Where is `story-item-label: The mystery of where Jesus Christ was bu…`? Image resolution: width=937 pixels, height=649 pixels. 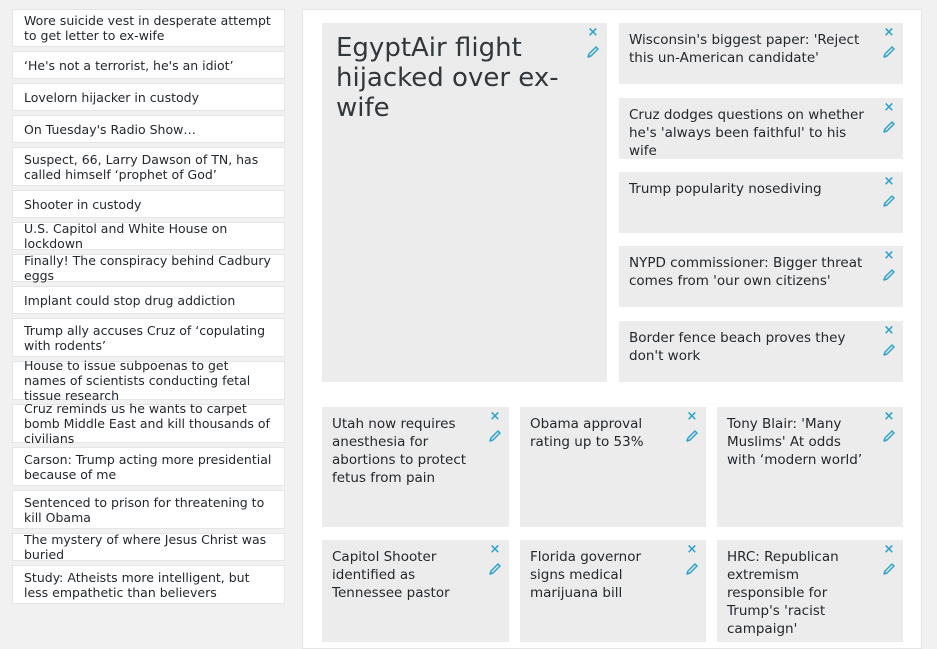
story-item-label: The mystery of where Jesus Christ was bu… is located at coordinates (145, 547).